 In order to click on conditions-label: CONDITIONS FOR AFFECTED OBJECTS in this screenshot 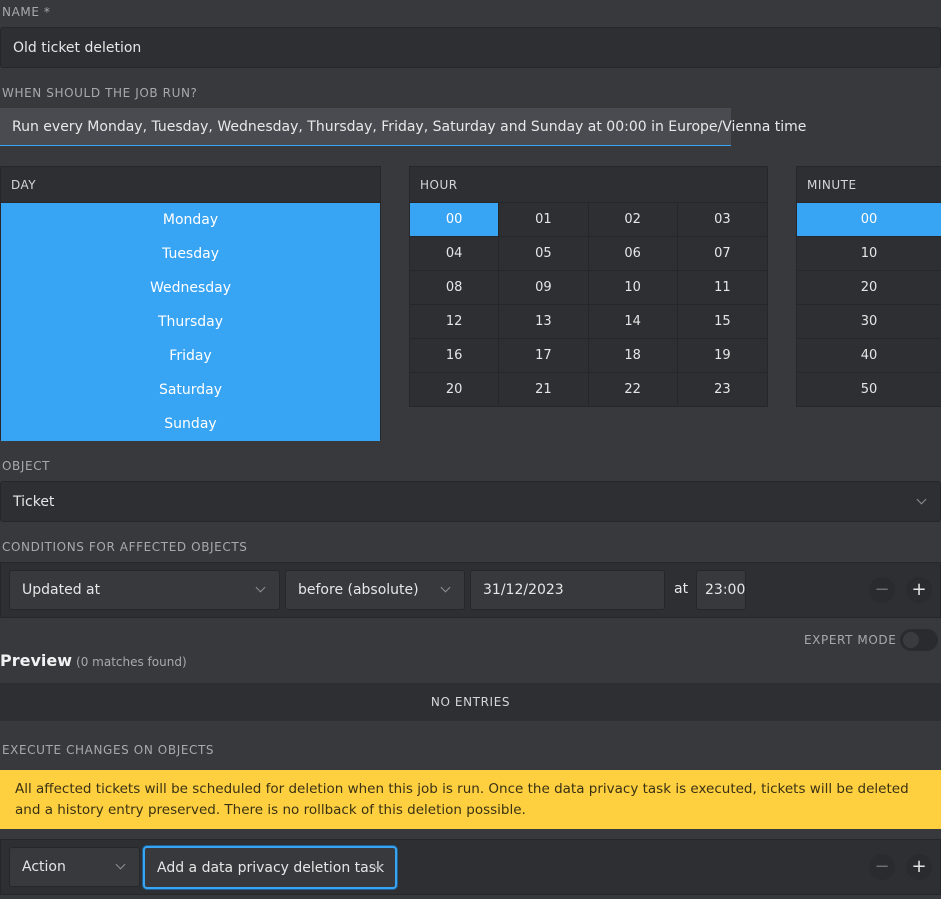, I will do `click(125, 547)`.